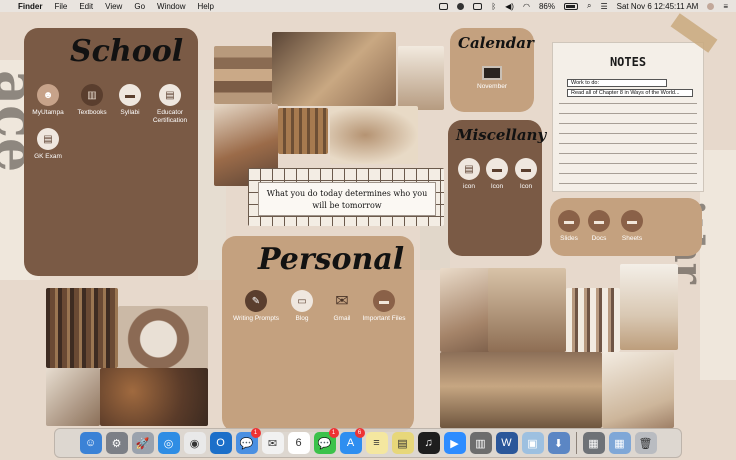 The image size is (736, 460). I want to click on docs-widget: ▬ Slides ▬ Docs ▬ Sheets, so click(626, 227).